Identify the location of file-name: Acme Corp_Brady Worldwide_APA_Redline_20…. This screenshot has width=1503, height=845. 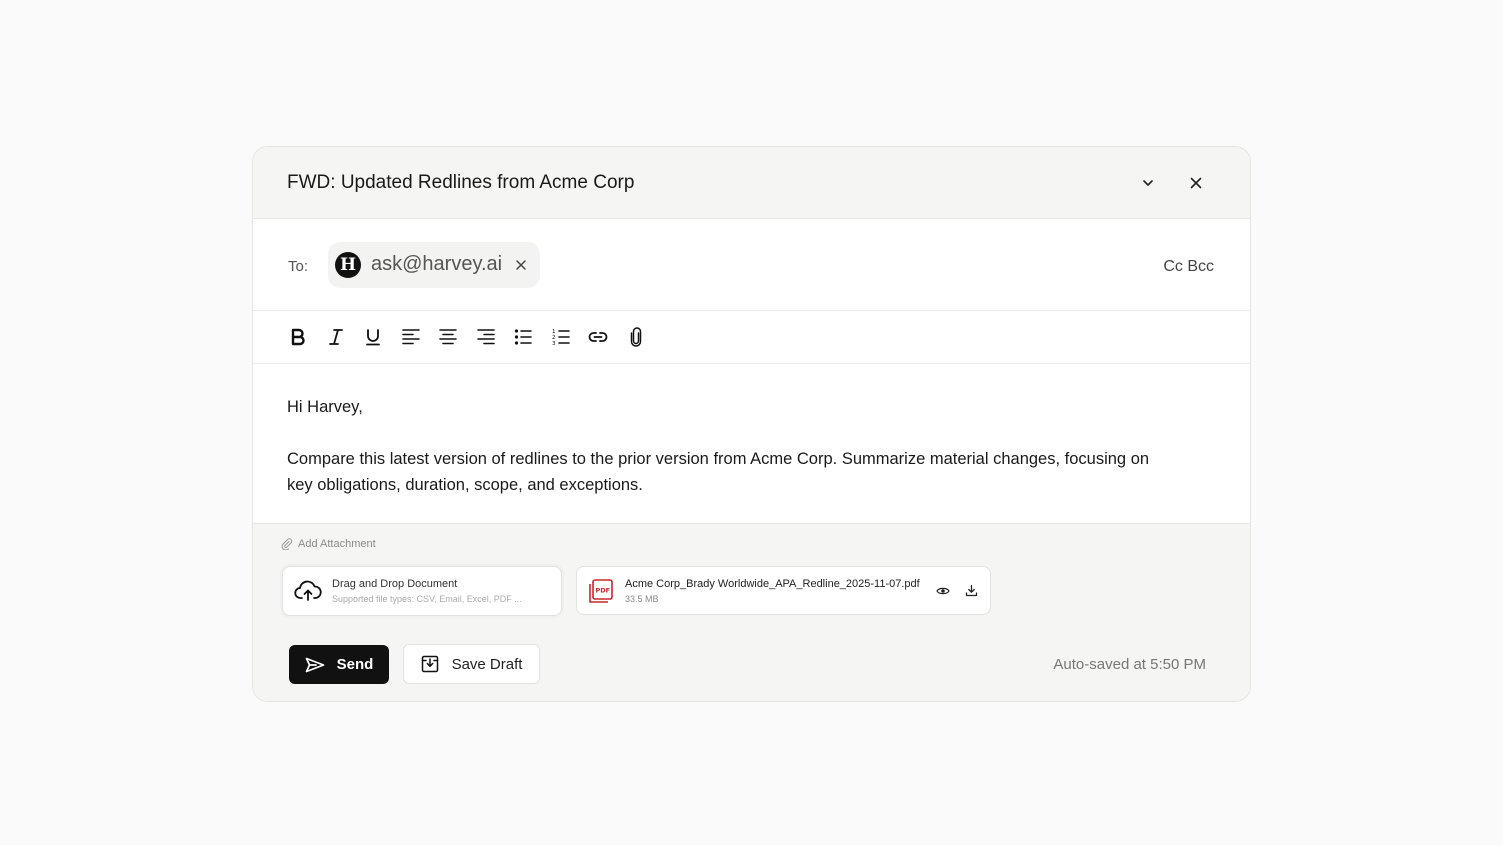
(772, 583).